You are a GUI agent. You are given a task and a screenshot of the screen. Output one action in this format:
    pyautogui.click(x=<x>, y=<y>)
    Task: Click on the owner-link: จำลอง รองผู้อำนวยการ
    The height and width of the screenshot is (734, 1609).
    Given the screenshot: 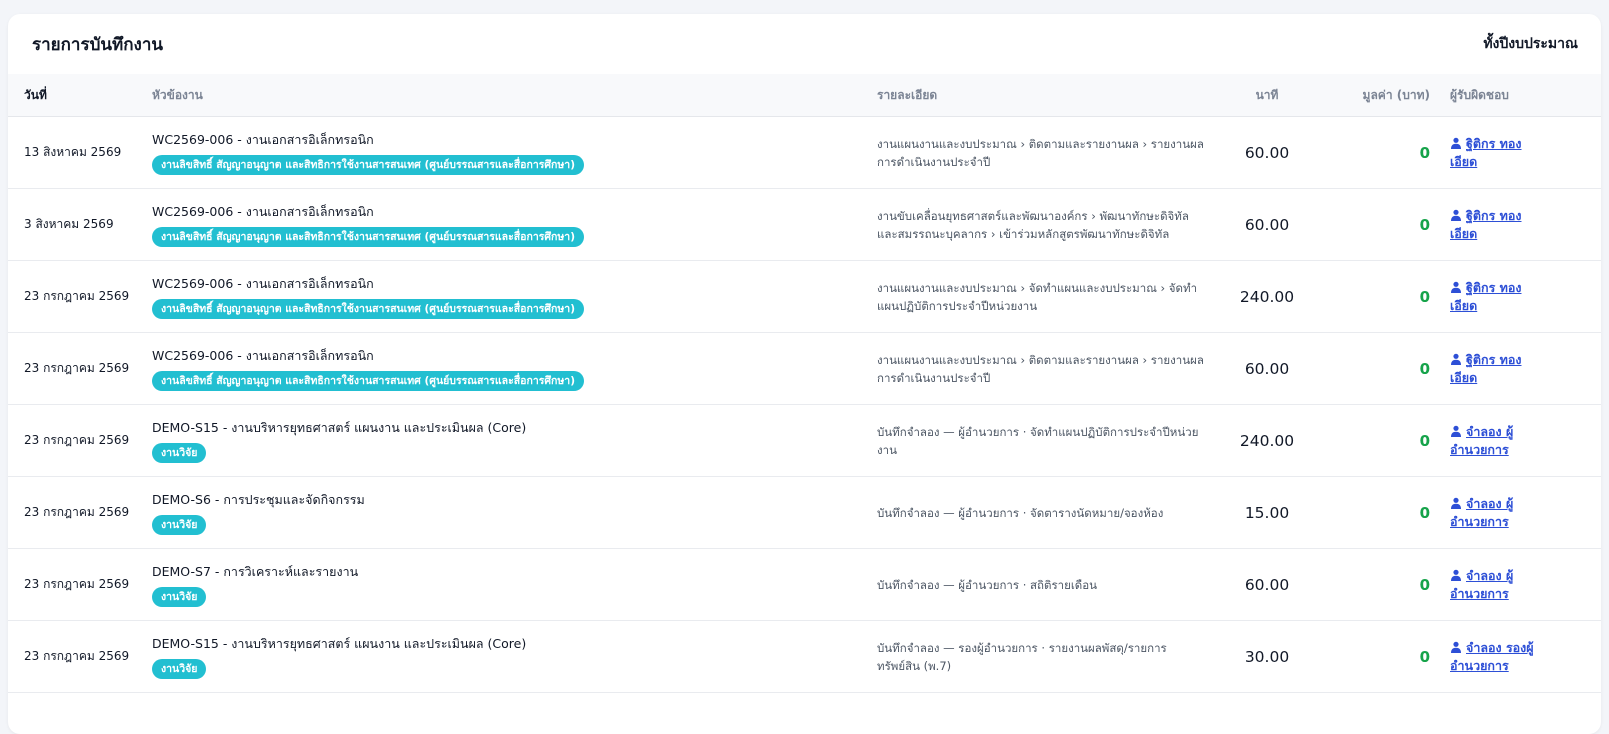 What is the action you would take?
    pyautogui.click(x=1498, y=657)
    